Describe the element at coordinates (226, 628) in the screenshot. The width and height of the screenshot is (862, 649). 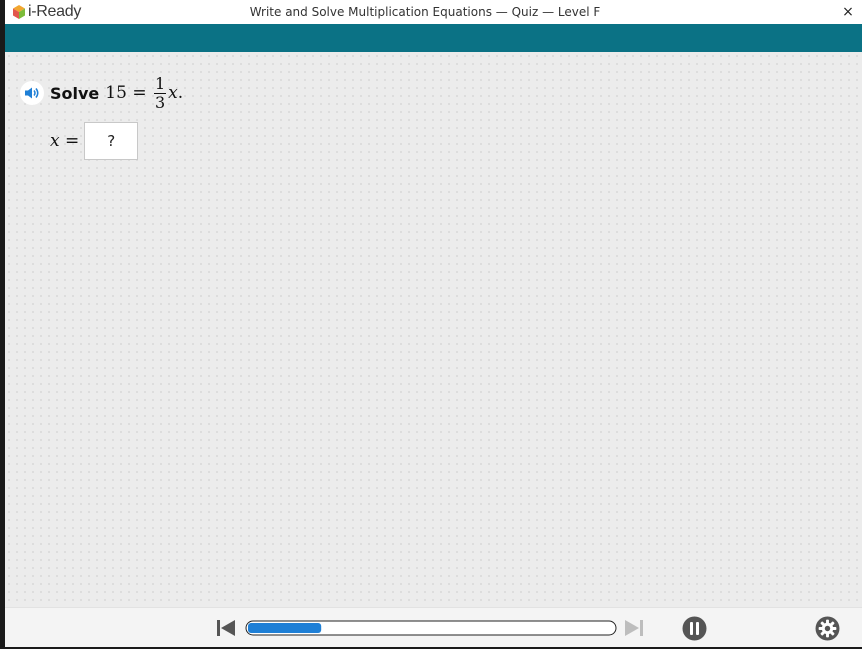
I see `skip-back-icon` at that location.